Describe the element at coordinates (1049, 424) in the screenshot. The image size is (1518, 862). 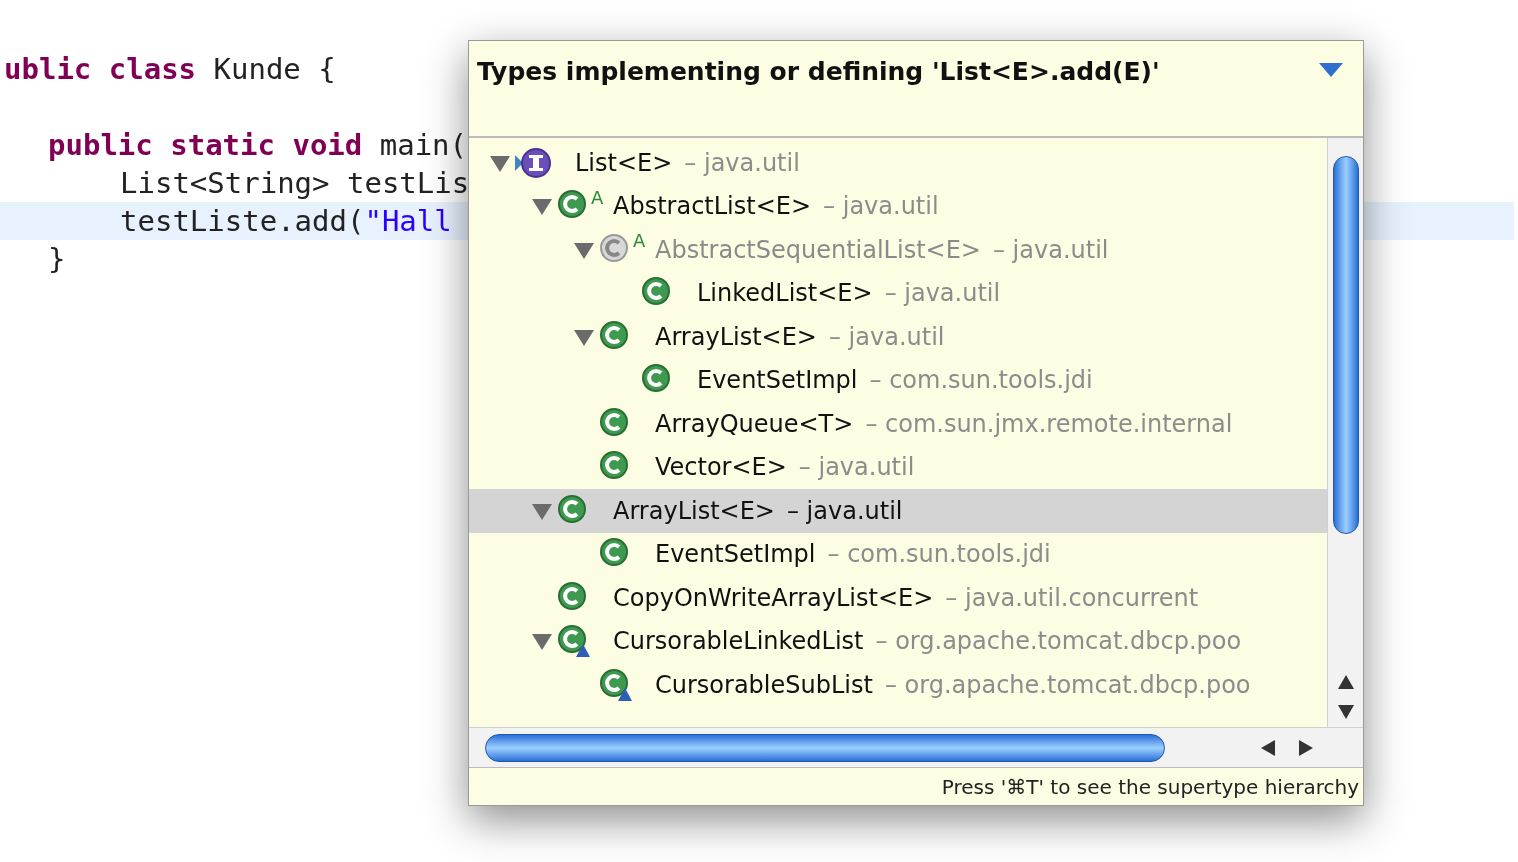
I see `package-name: – com.sun.jmx.remote.internal` at that location.